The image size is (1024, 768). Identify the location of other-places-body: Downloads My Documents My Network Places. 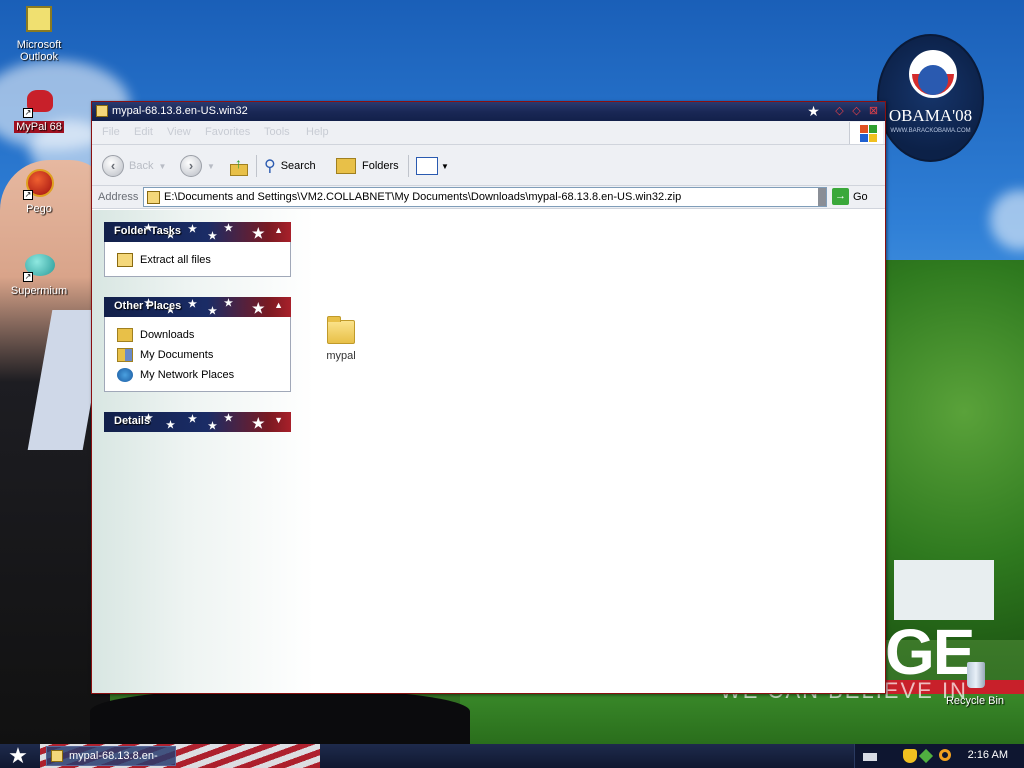
(197, 354).